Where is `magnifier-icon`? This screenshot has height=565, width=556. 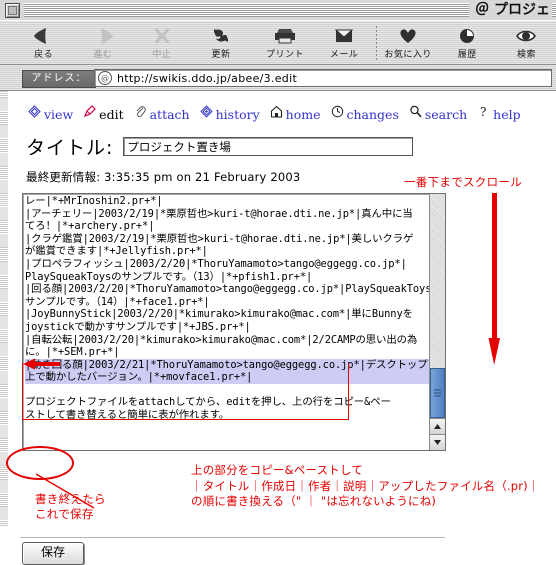
magnifier-icon is located at coordinates (415, 114).